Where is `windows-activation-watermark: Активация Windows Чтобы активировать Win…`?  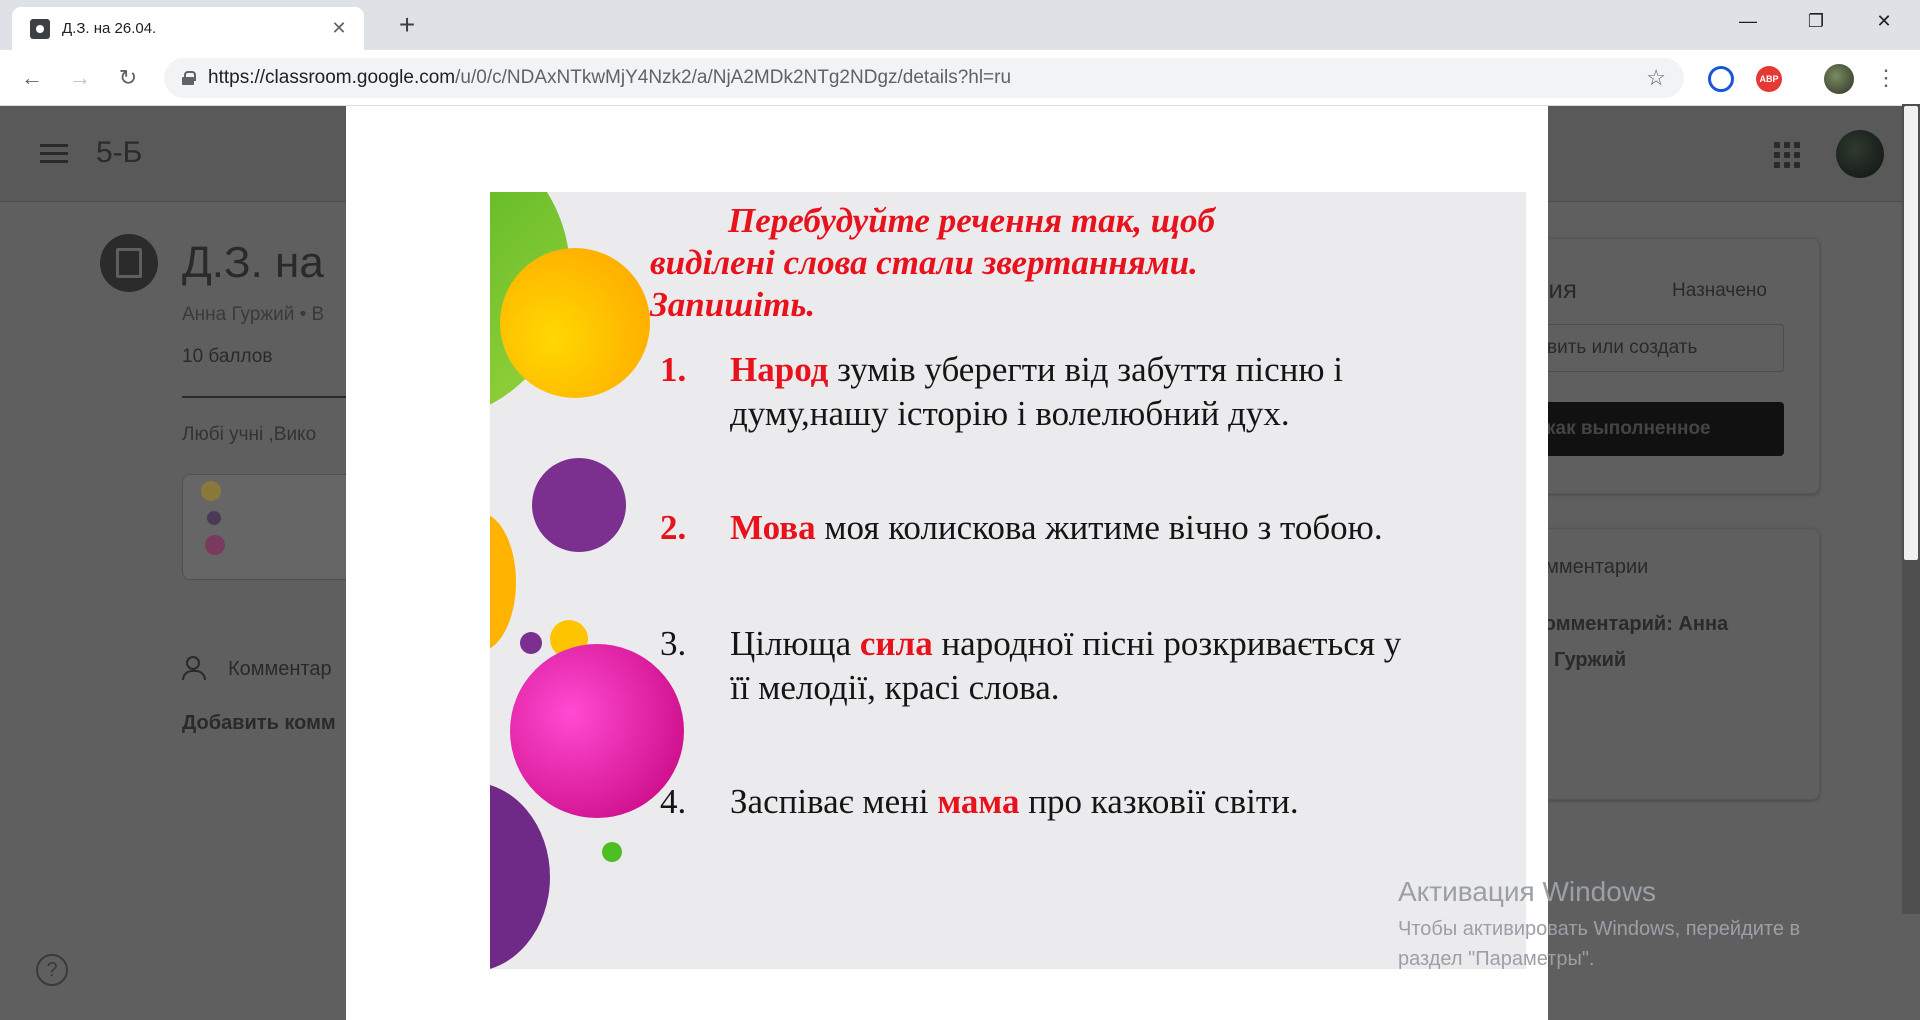
windows-activation-watermark: Активация Windows Чтобы активировать Win… is located at coordinates (1633, 925).